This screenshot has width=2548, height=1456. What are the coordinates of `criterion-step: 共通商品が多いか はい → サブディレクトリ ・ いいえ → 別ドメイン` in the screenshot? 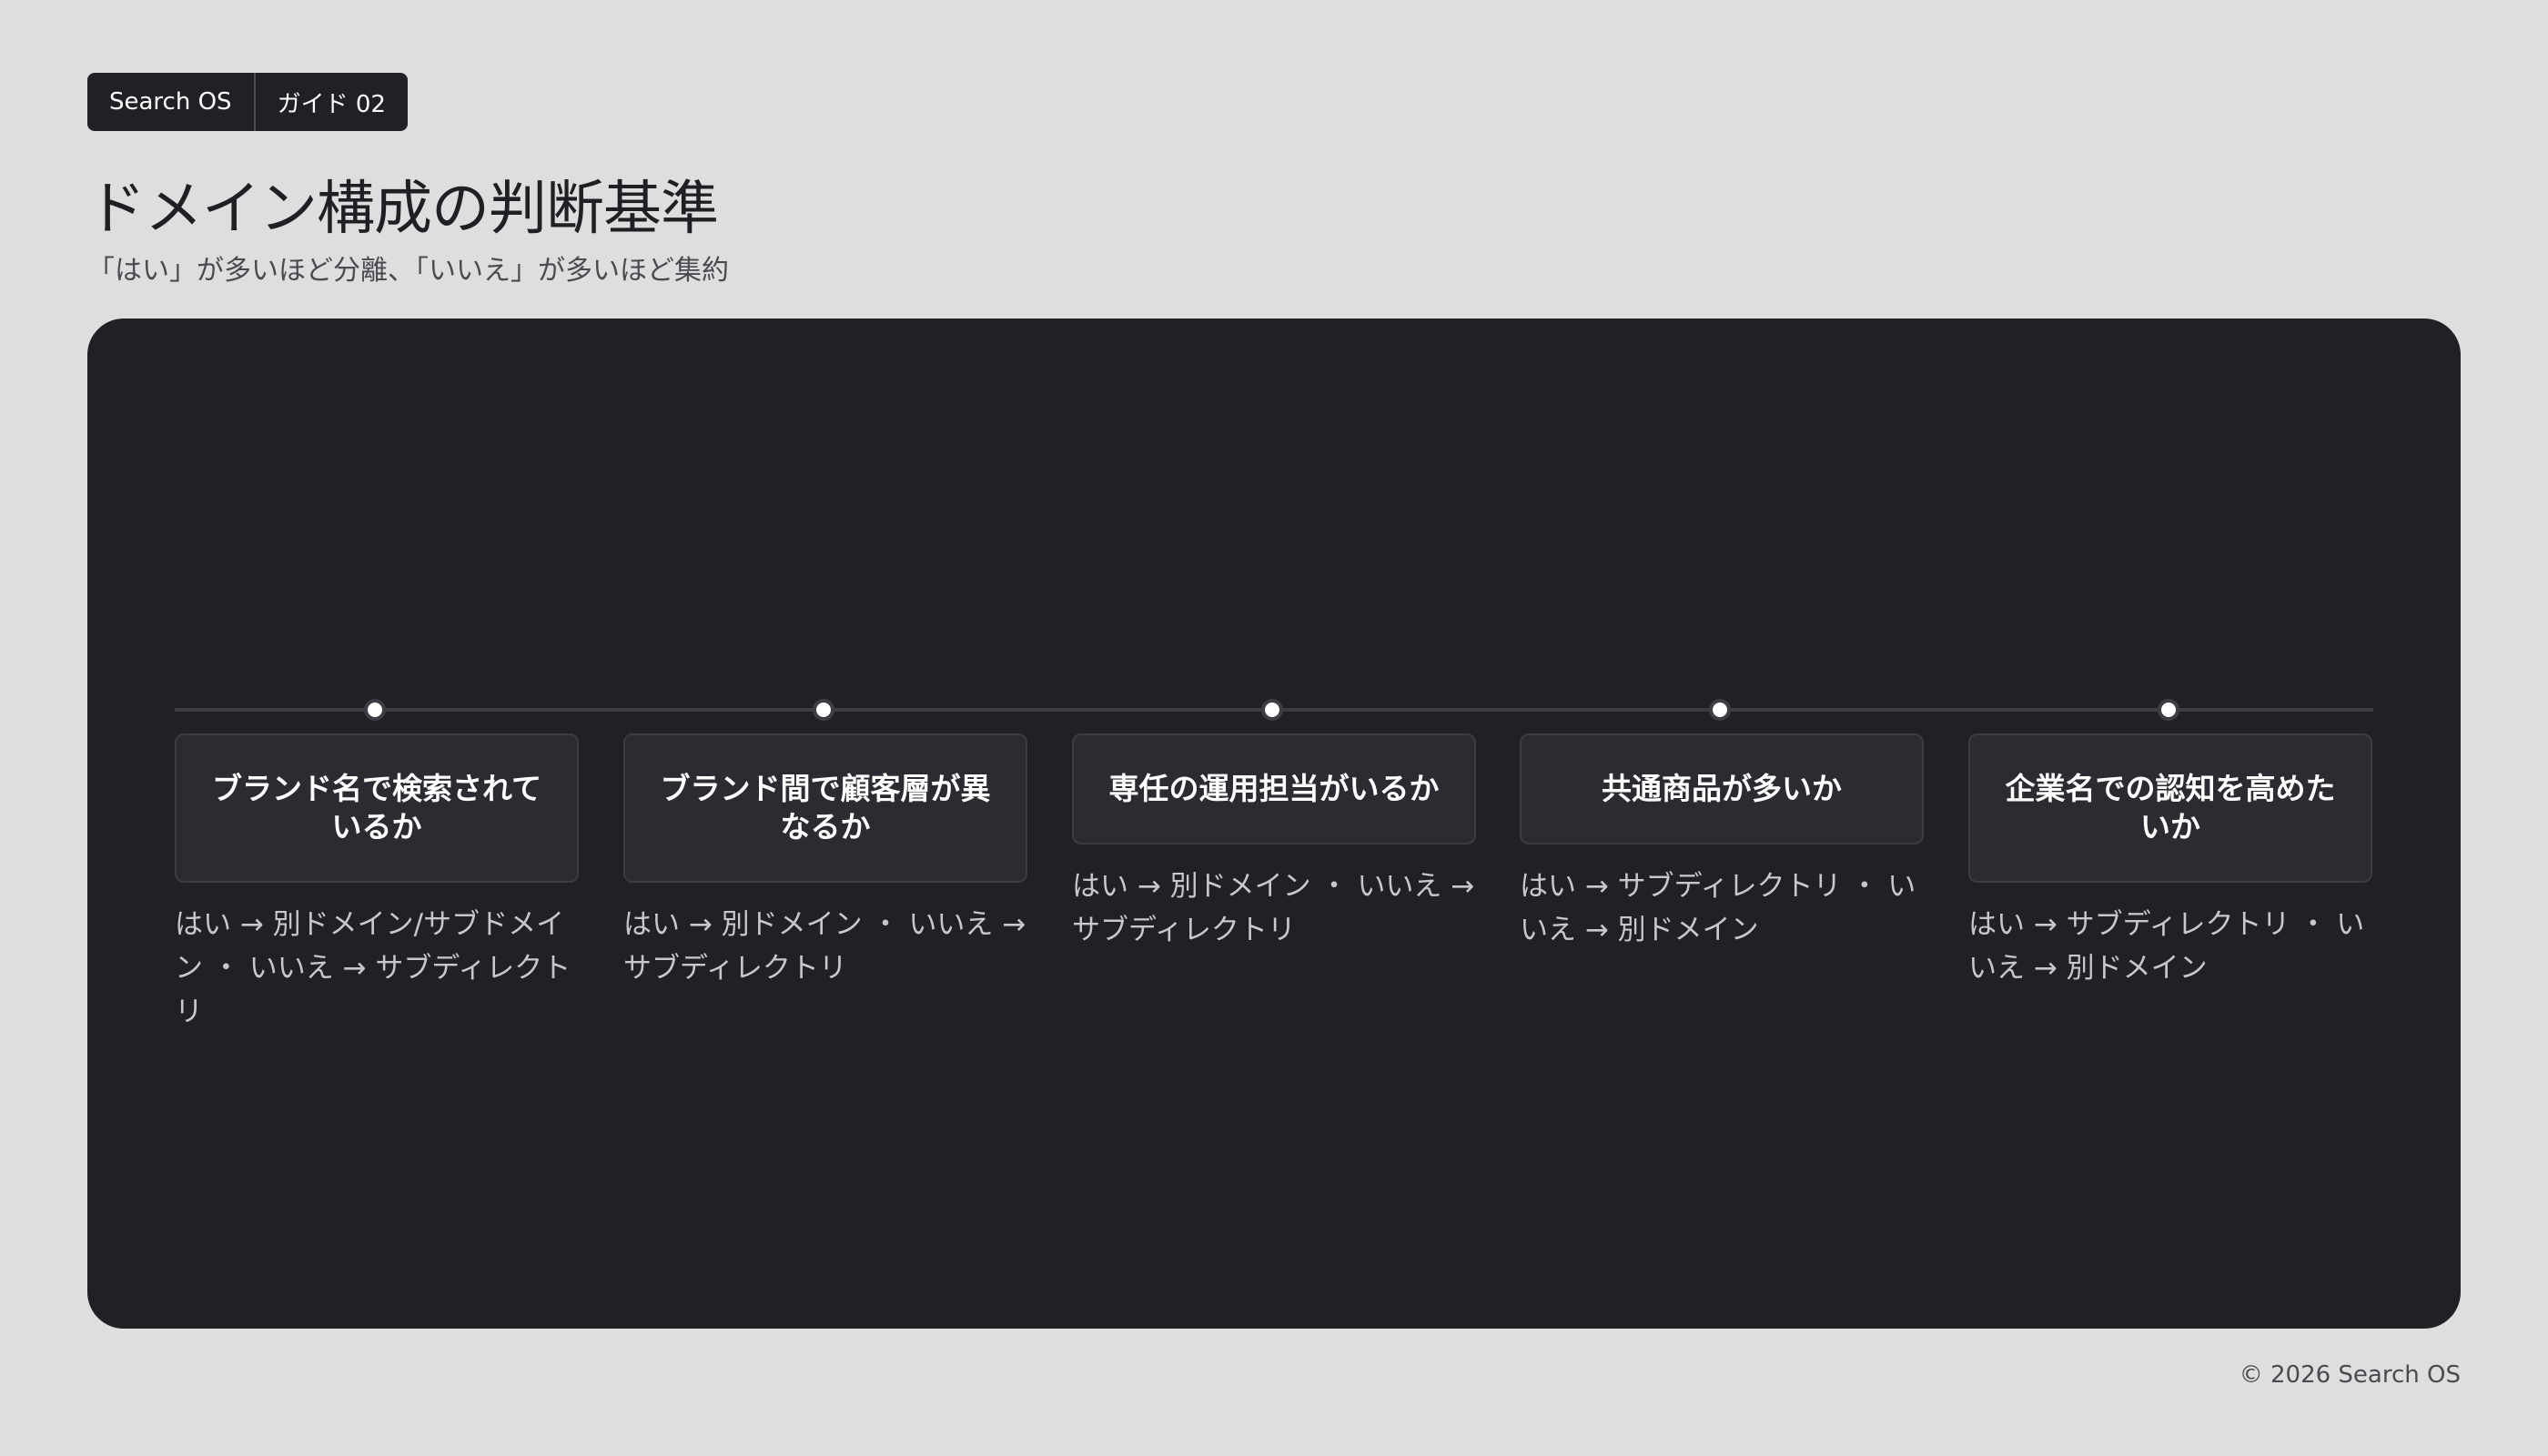 It's located at (1722, 843).